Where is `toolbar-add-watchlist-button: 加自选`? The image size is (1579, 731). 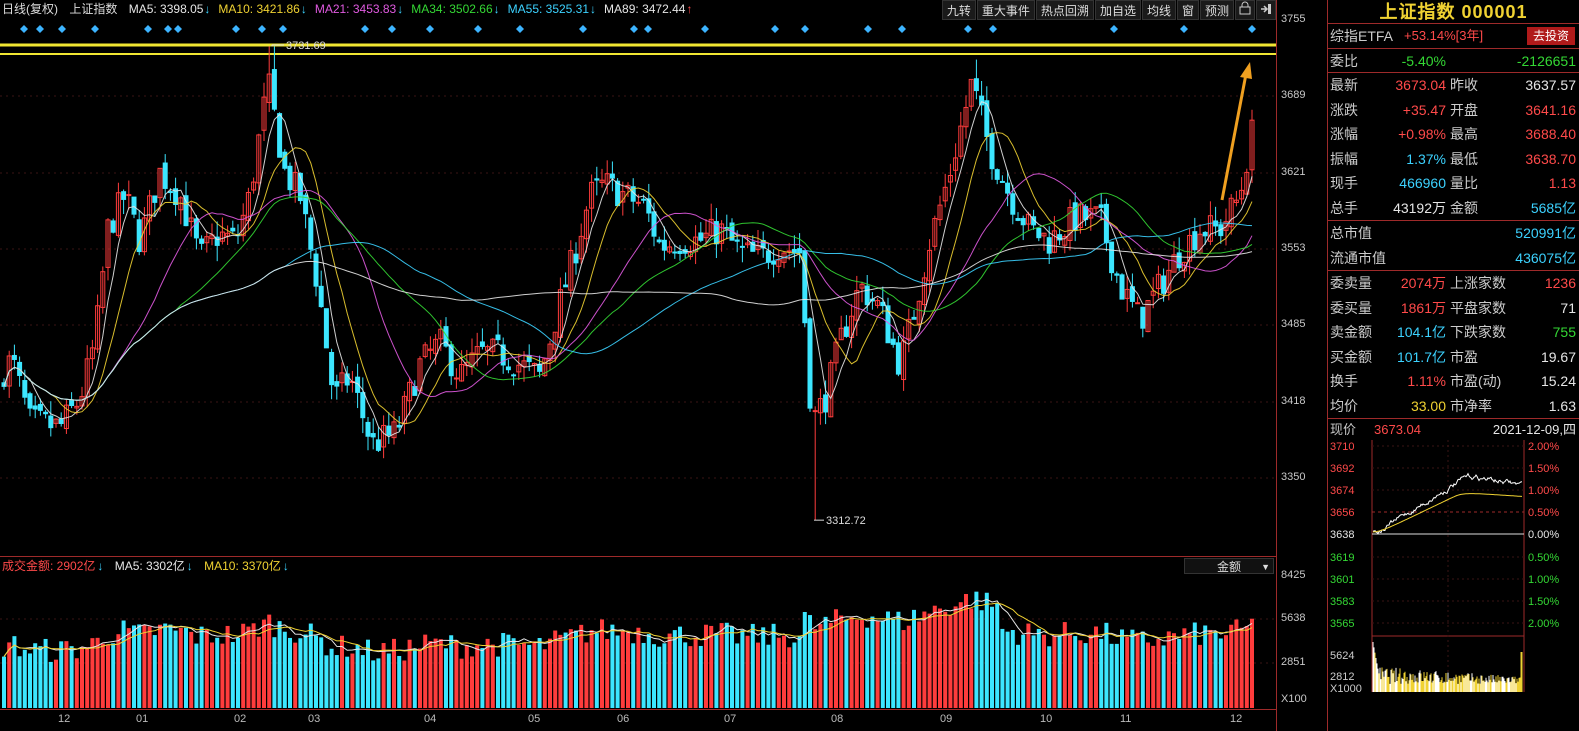
toolbar-add-watchlist-button: 加自选 is located at coordinates (1117, 10).